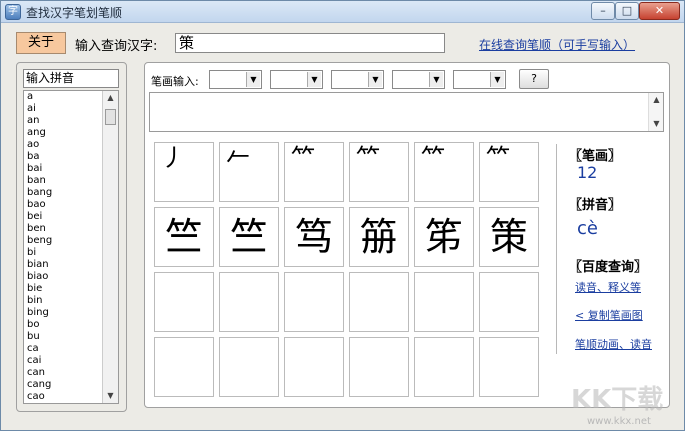  Describe the element at coordinates (479, 79) in the screenshot. I see `stroke-select-5: ▼` at that location.